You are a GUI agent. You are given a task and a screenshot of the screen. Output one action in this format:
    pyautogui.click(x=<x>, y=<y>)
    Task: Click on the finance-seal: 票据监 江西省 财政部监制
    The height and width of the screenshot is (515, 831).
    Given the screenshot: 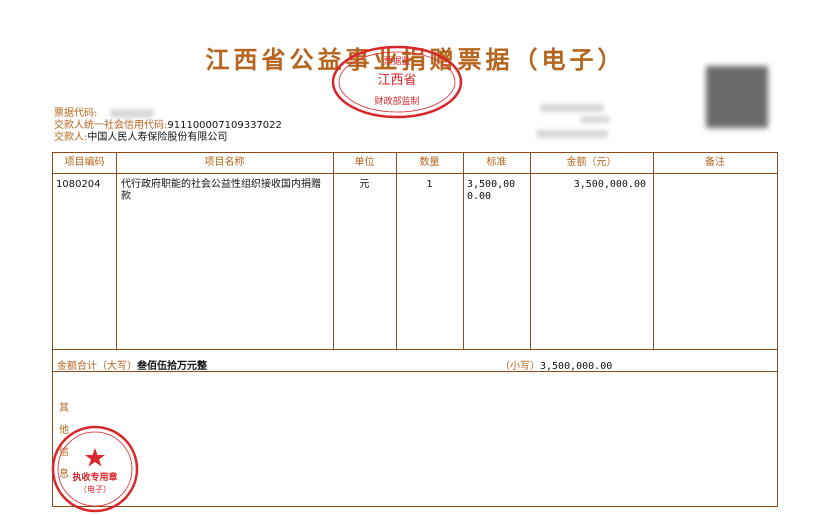 What is the action you would take?
    pyautogui.click(x=397, y=82)
    